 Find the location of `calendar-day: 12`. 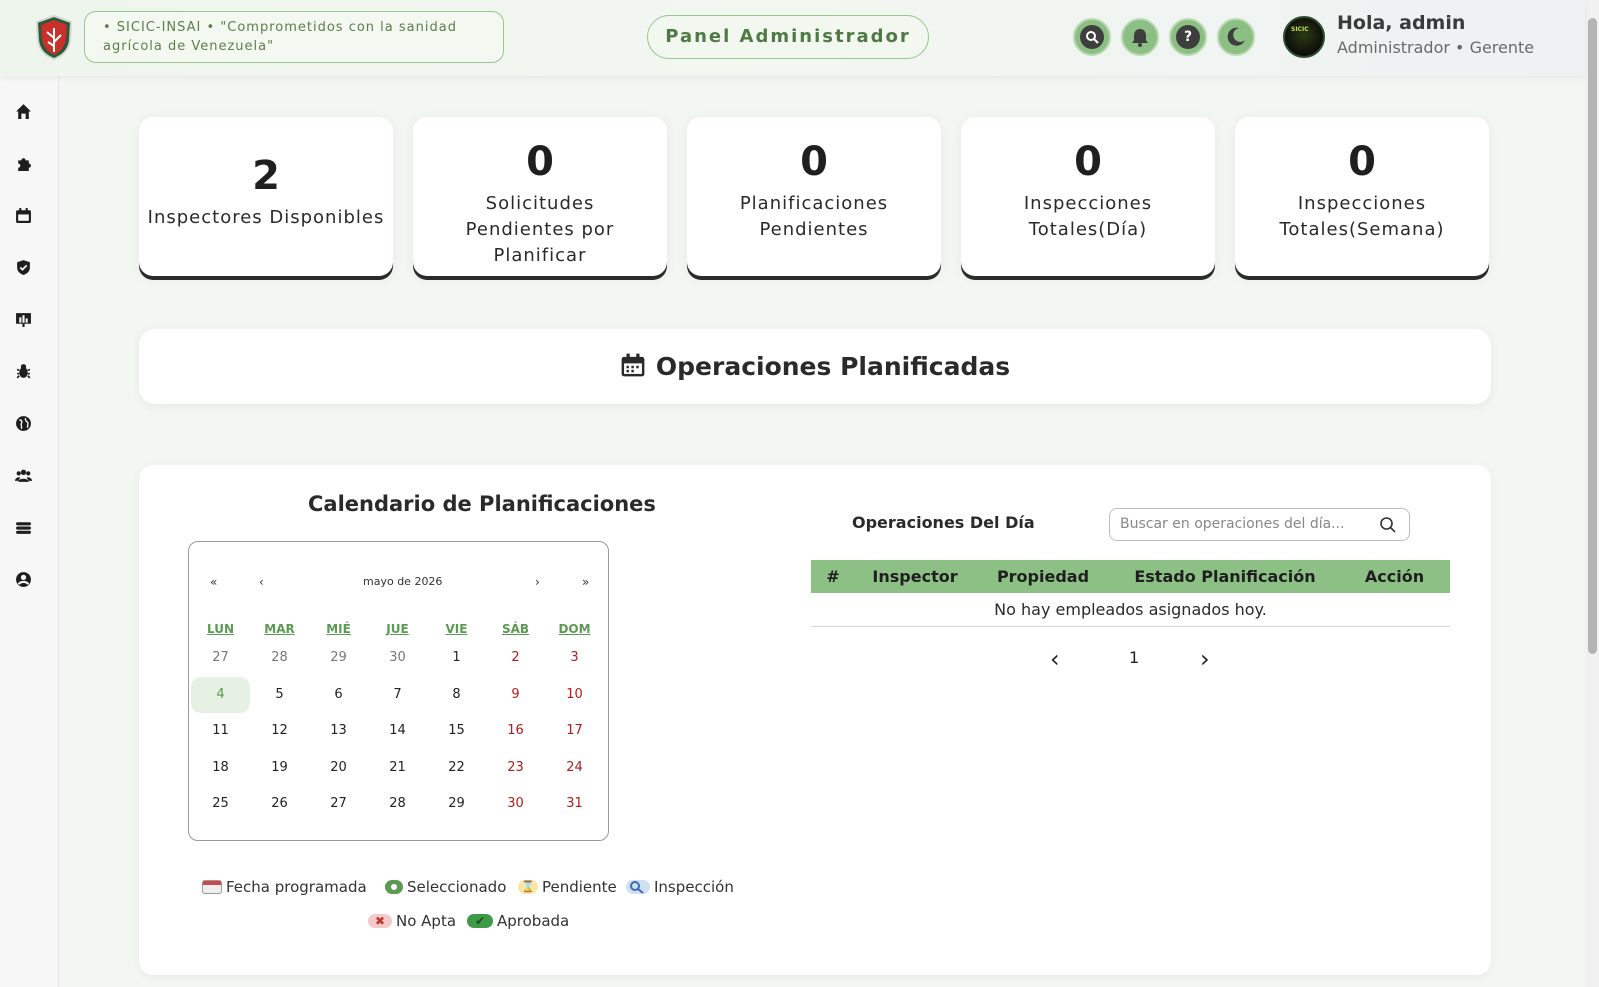

calendar-day: 12 is located at coordinates (279, 731).